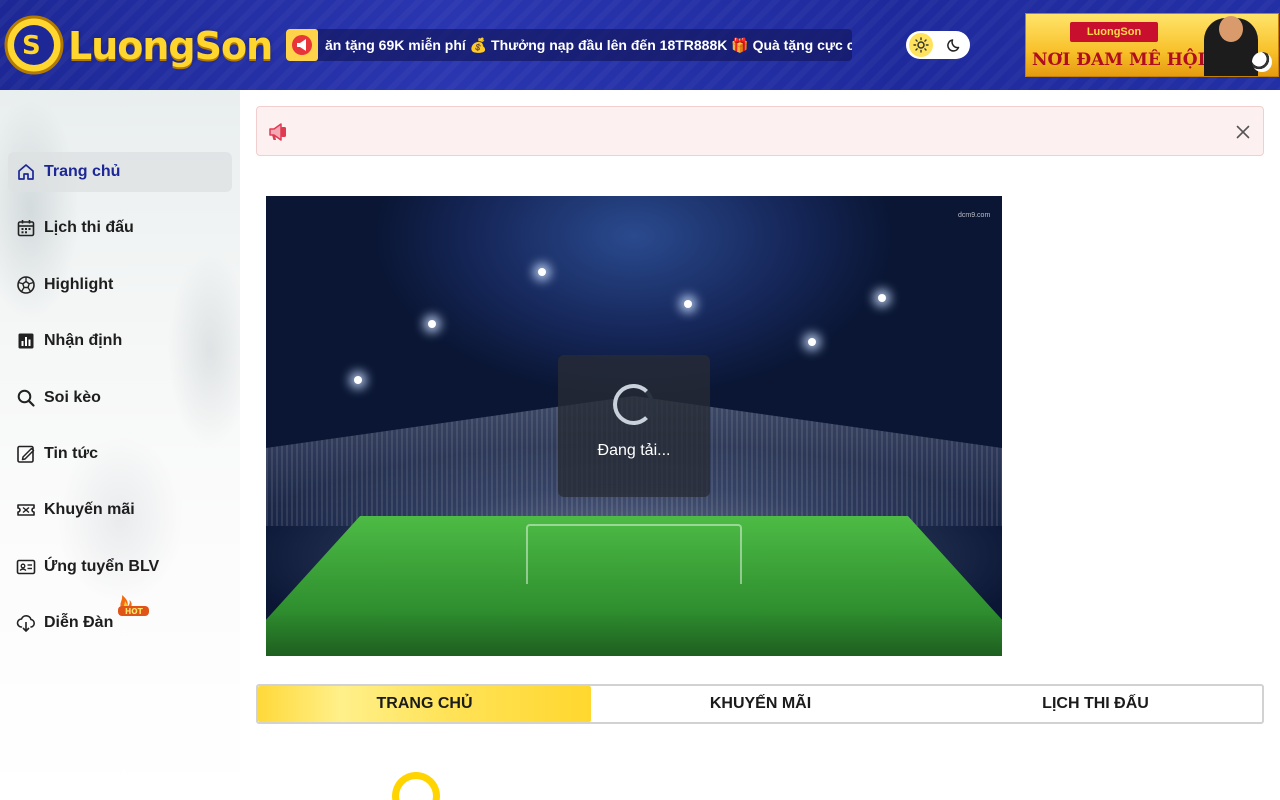 This screenshot has width=1280, height=800. I want to click on sidebar-item-label: Soi kèo, so click(72, 397).